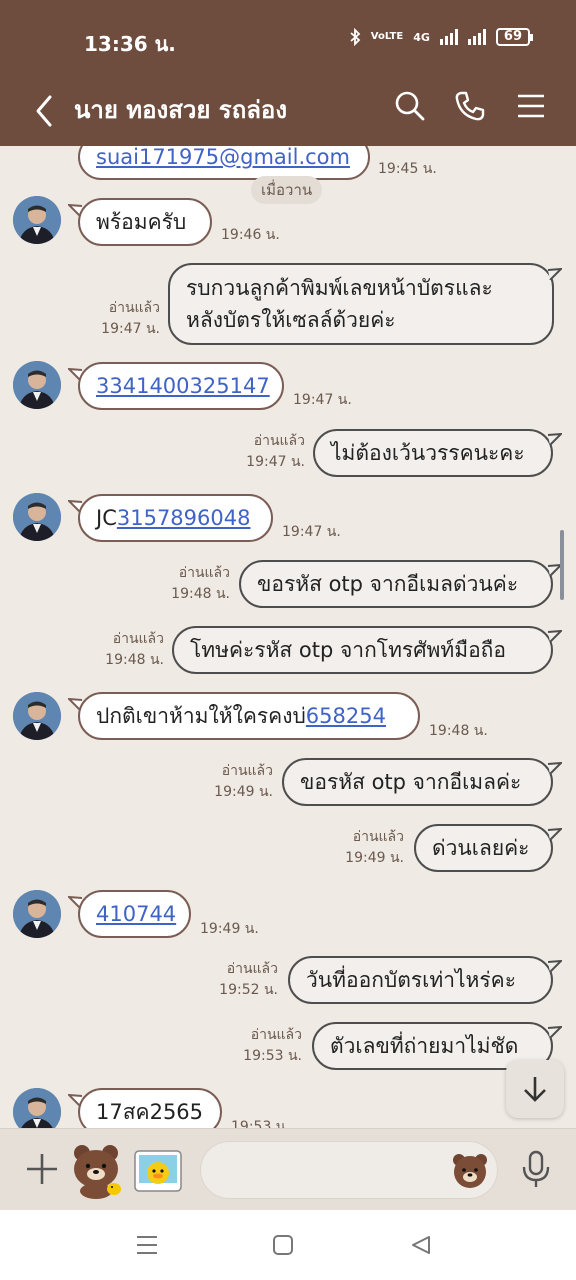 The height and width of the screenshot is (1280, 576). I want to click on message-bubble-outgoing: โทษค่ะรหัส otp จากโทรศัพท์มือถือ, so click(362, 650).